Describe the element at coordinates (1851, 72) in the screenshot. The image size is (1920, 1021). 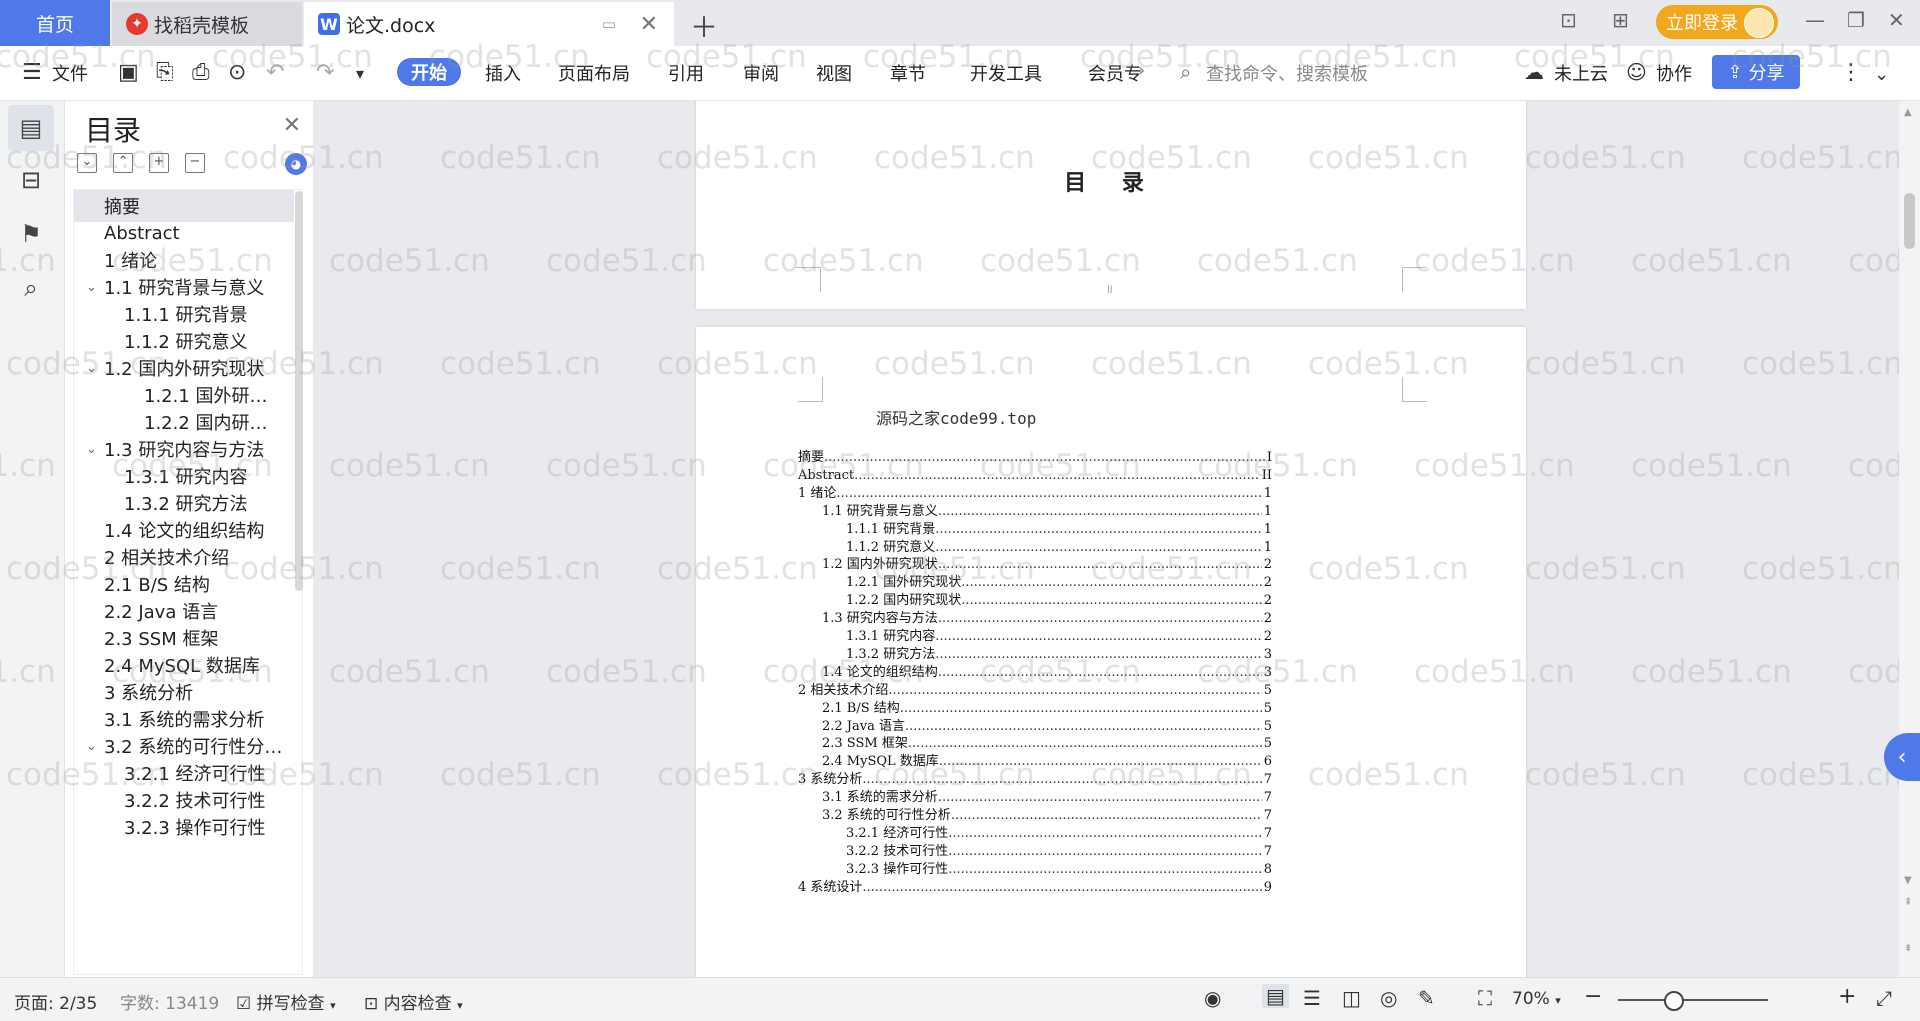
I see `more-options-icon: ⋮` at that location.